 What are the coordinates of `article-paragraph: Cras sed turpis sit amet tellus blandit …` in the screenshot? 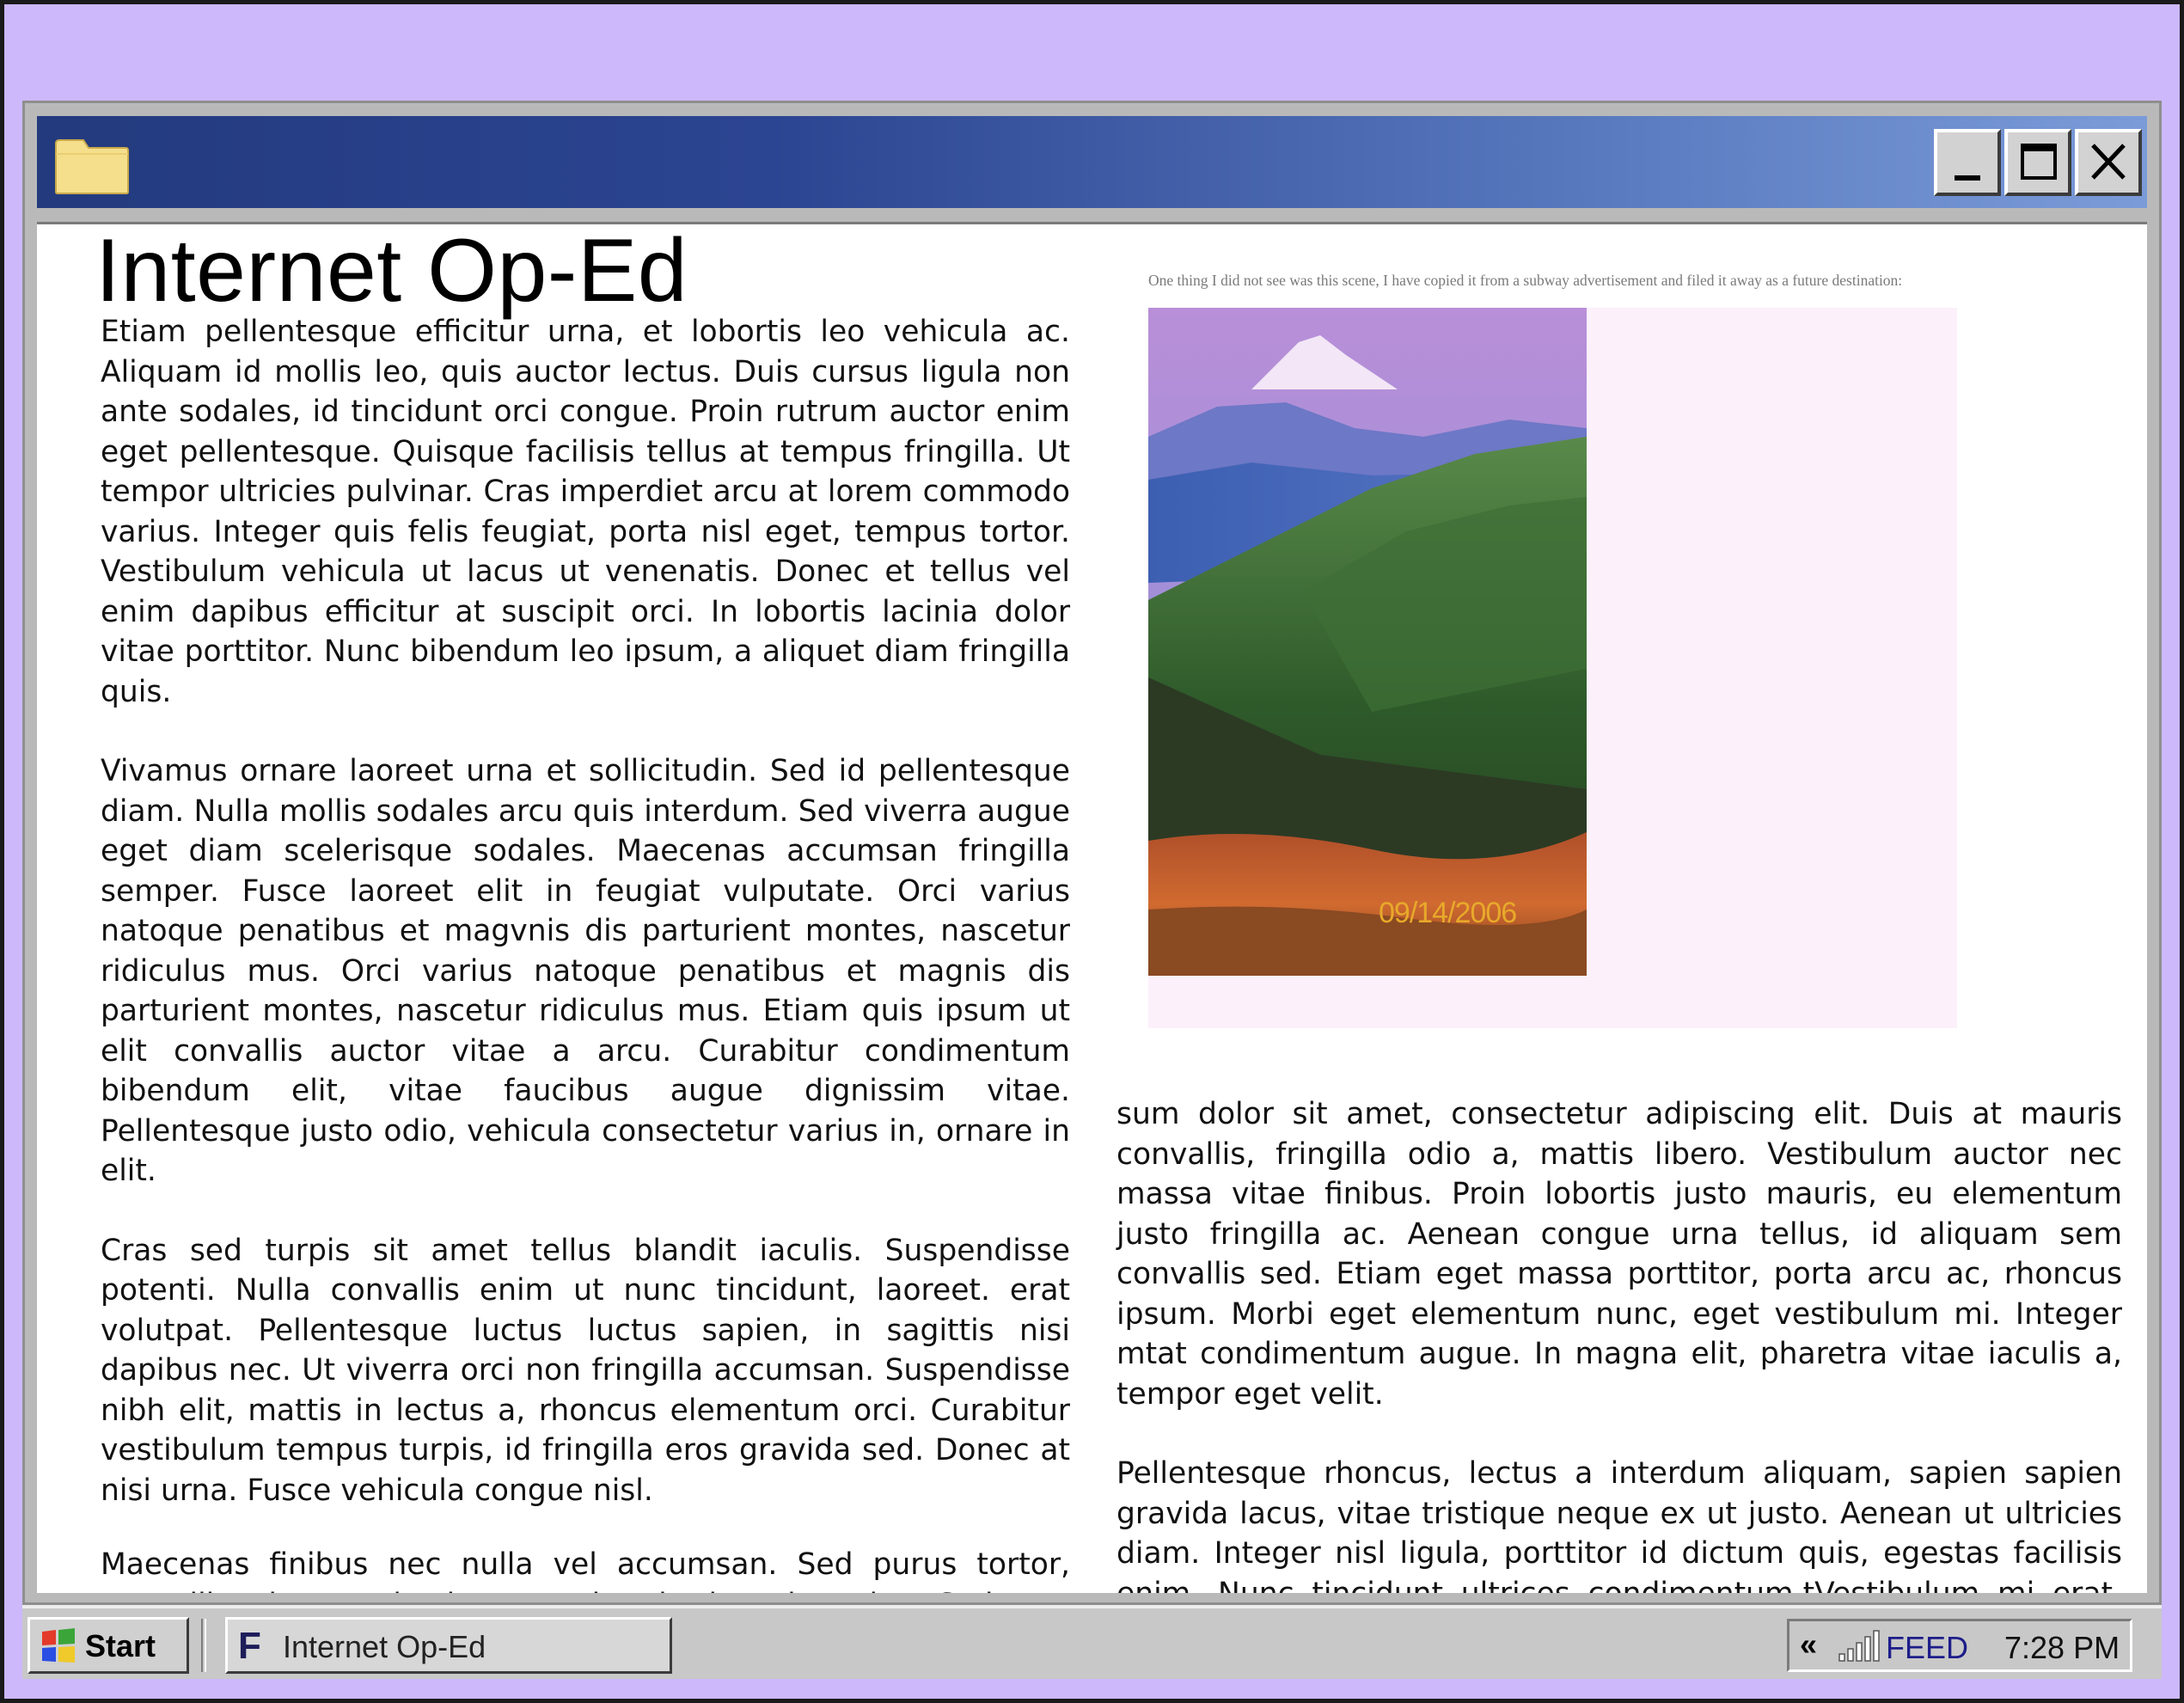 It's located at (586, 1370).